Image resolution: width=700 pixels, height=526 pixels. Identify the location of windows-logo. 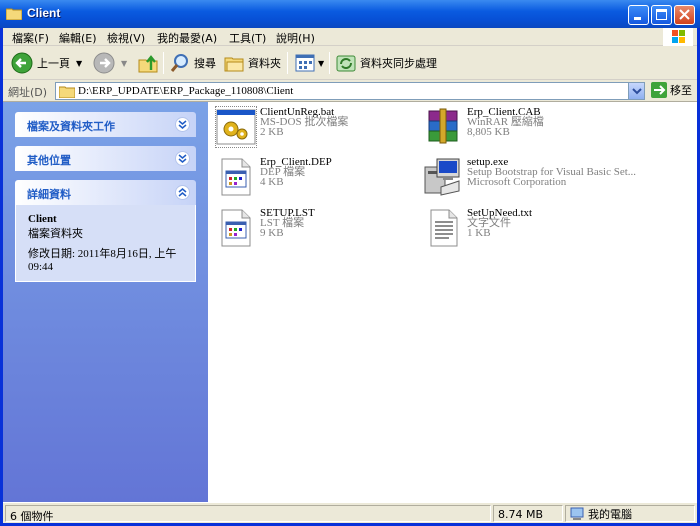
(678, 37).